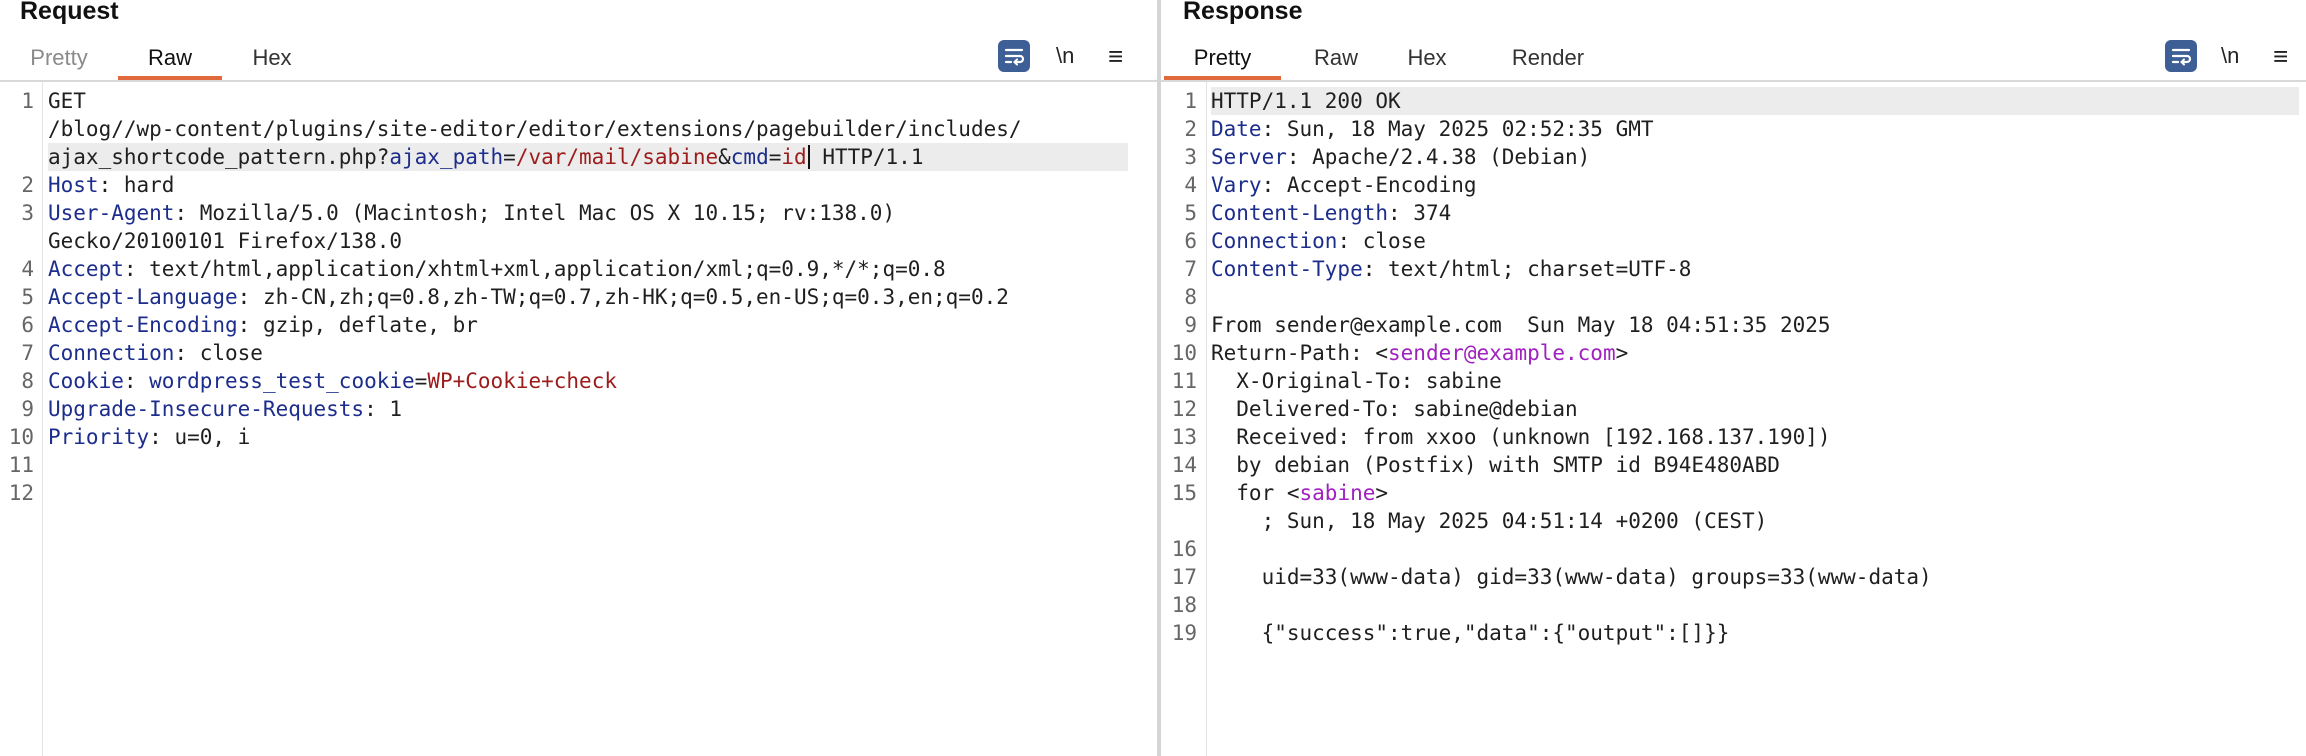 This screenshot has width=2306, height=756. Describe the element at coordinates (53, 101) in the screenshot. I see `code-line: 1 GET` at that location.